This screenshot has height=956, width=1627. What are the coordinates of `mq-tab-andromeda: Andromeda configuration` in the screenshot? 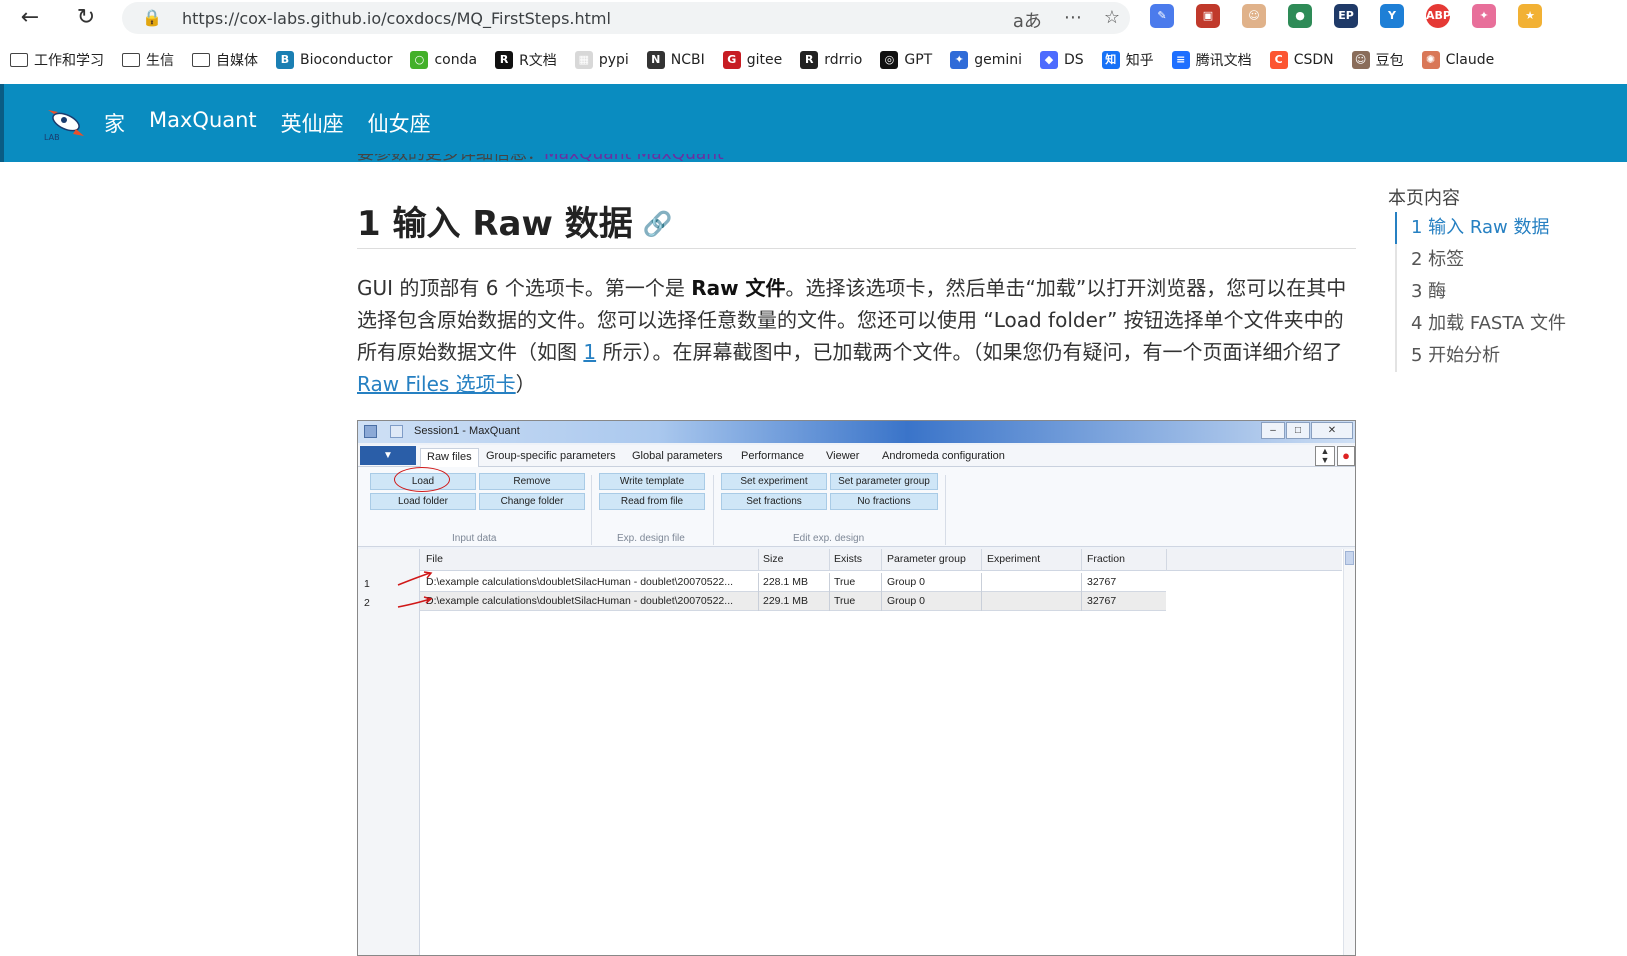 It's located at (943, 456).